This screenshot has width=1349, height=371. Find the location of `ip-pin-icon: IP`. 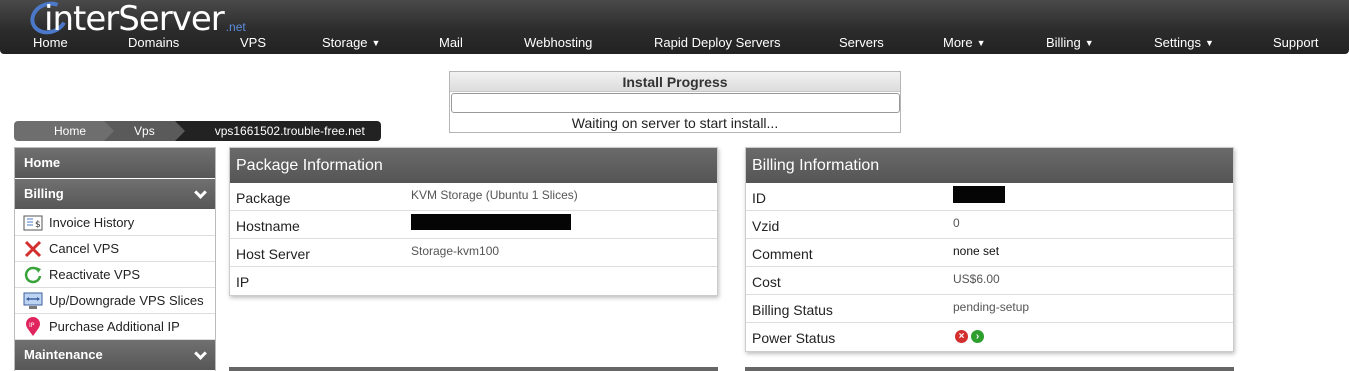

ip-pin-icon: IP is located at coordinates (33, 326).